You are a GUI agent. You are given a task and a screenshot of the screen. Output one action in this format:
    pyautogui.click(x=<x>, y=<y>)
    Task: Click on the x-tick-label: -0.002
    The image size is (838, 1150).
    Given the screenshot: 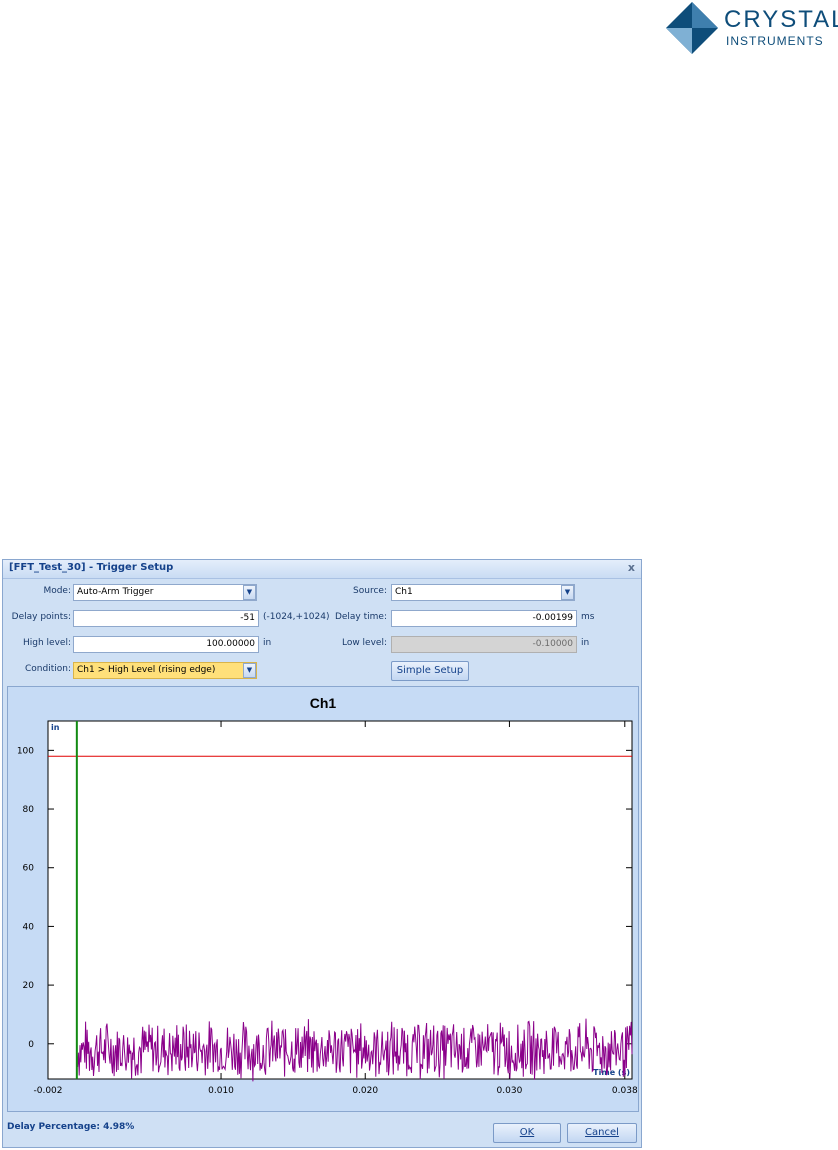 What is the action you would take?
    pyautogui.click(x=47, y=1091)
    